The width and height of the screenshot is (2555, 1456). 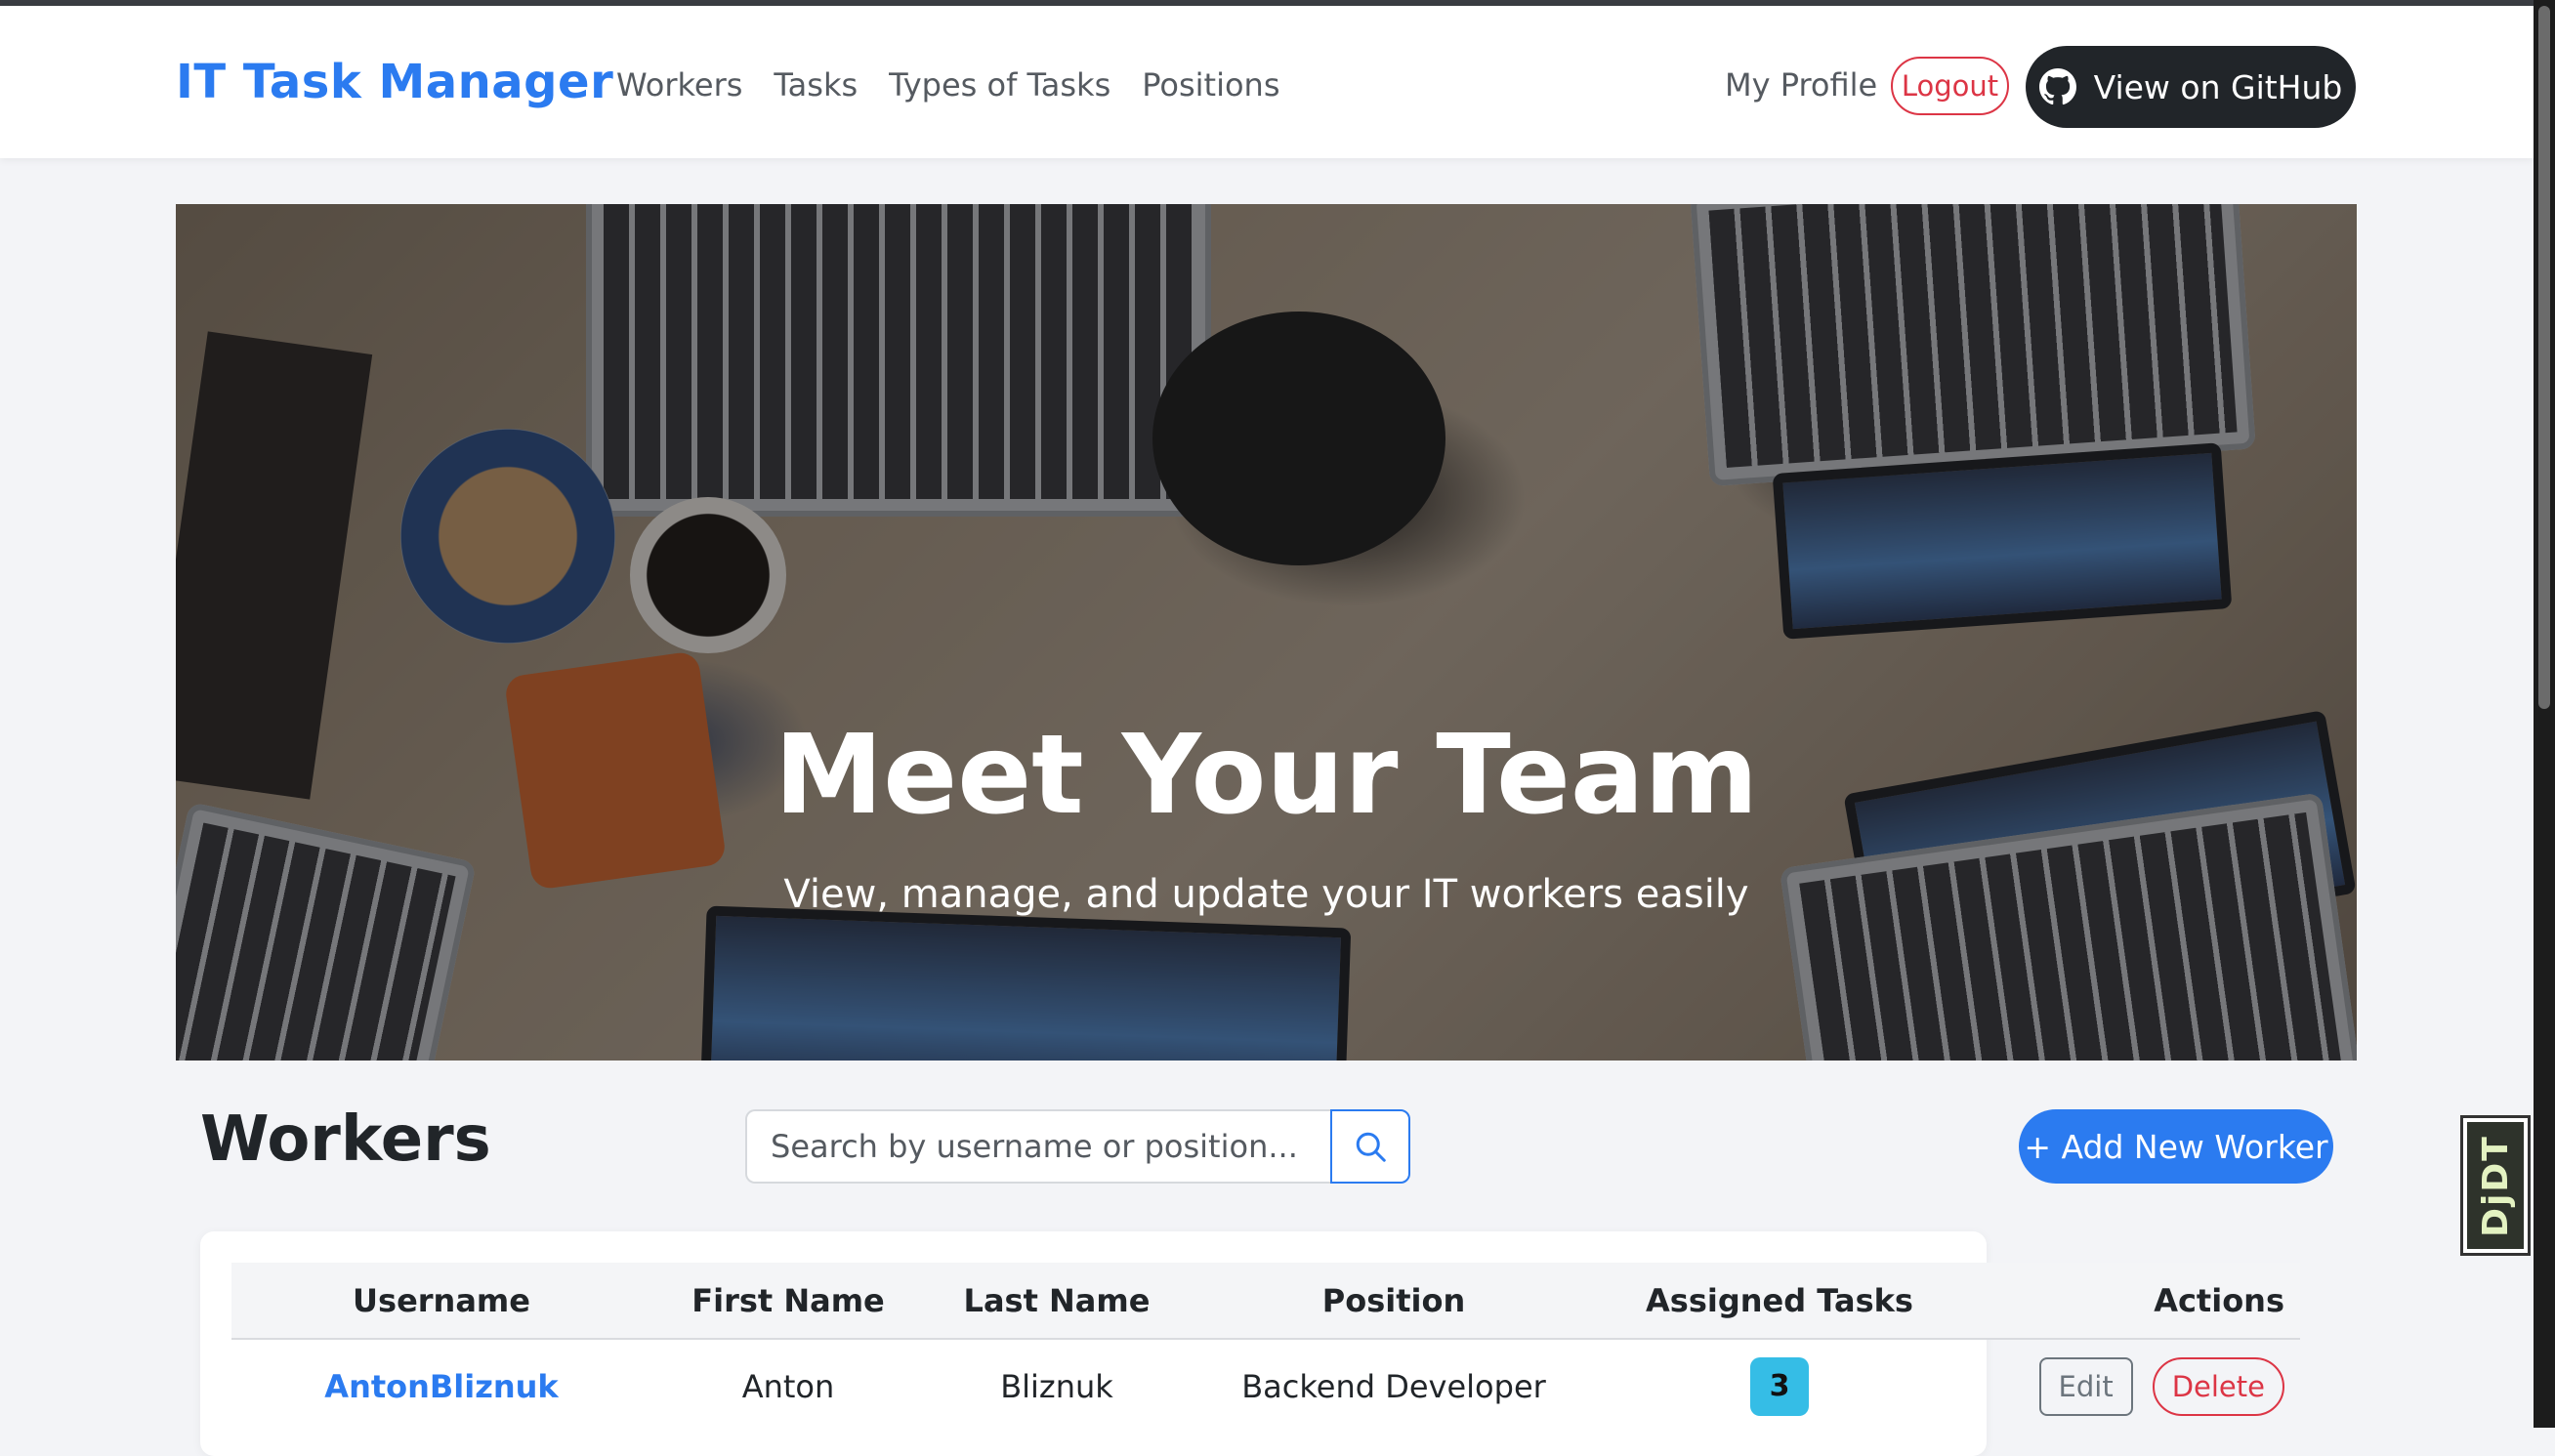 What do you see at coordinates (1801, 85) in the screenshot?
I see `my-profile-link: My Profile` at bounding box center [1801, 85].